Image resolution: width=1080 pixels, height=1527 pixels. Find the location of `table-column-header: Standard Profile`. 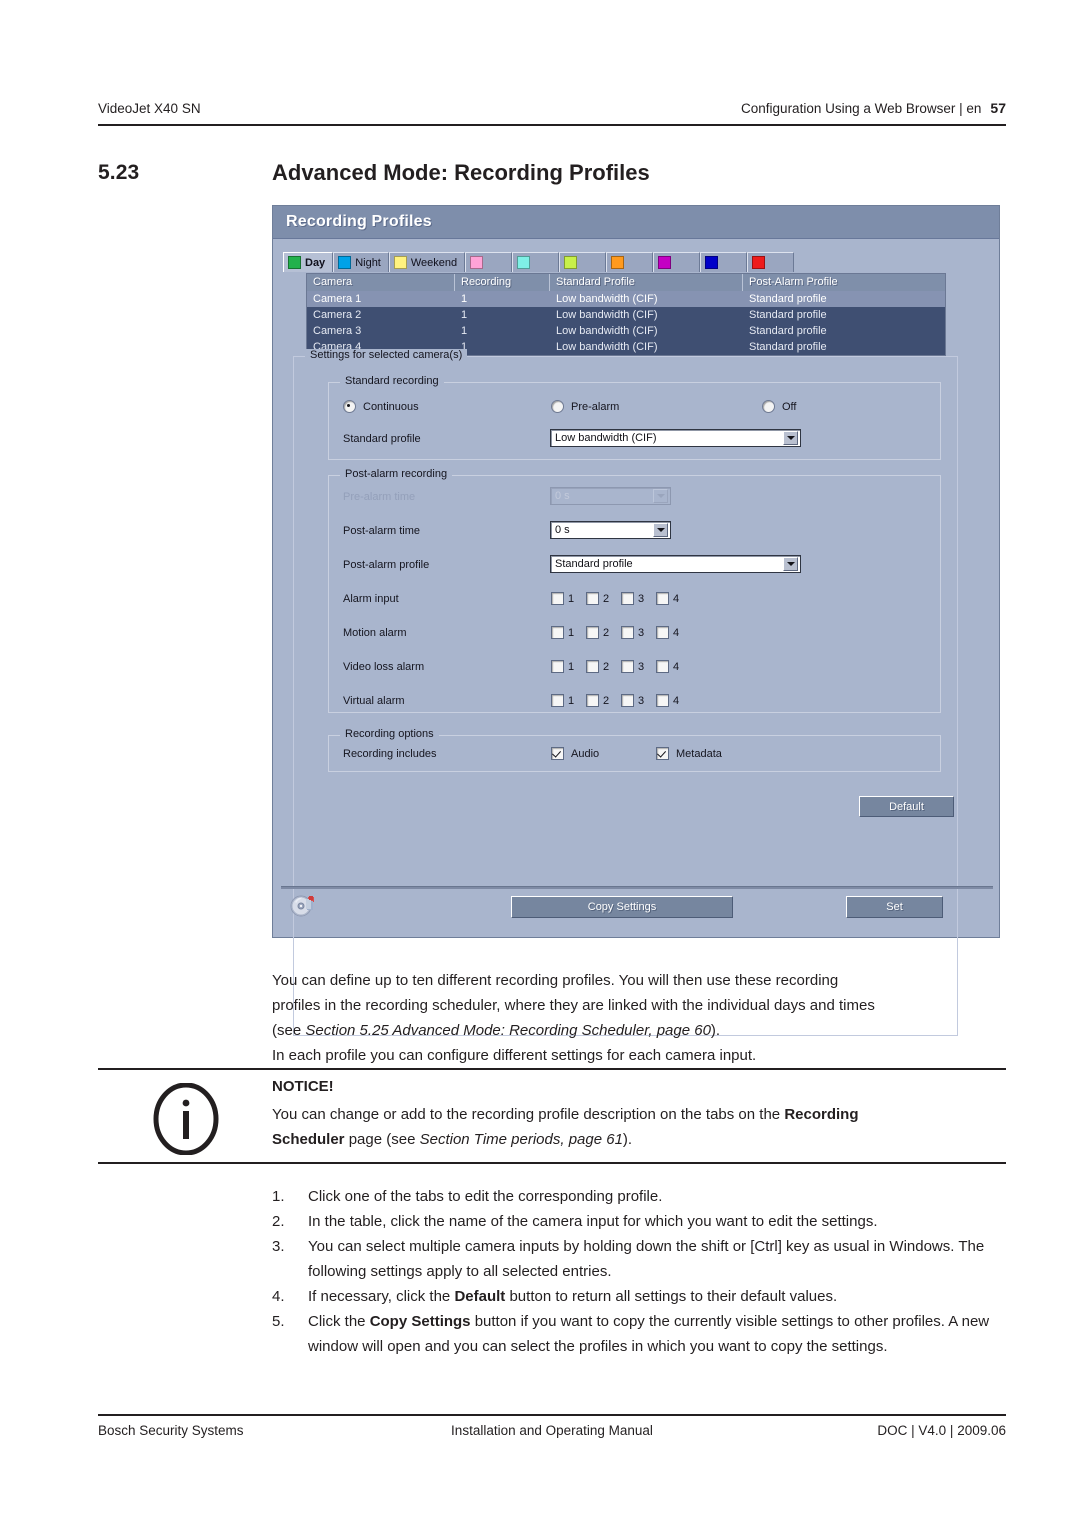

table-column-header: Standard Profile is located at coordinates (646, 282).